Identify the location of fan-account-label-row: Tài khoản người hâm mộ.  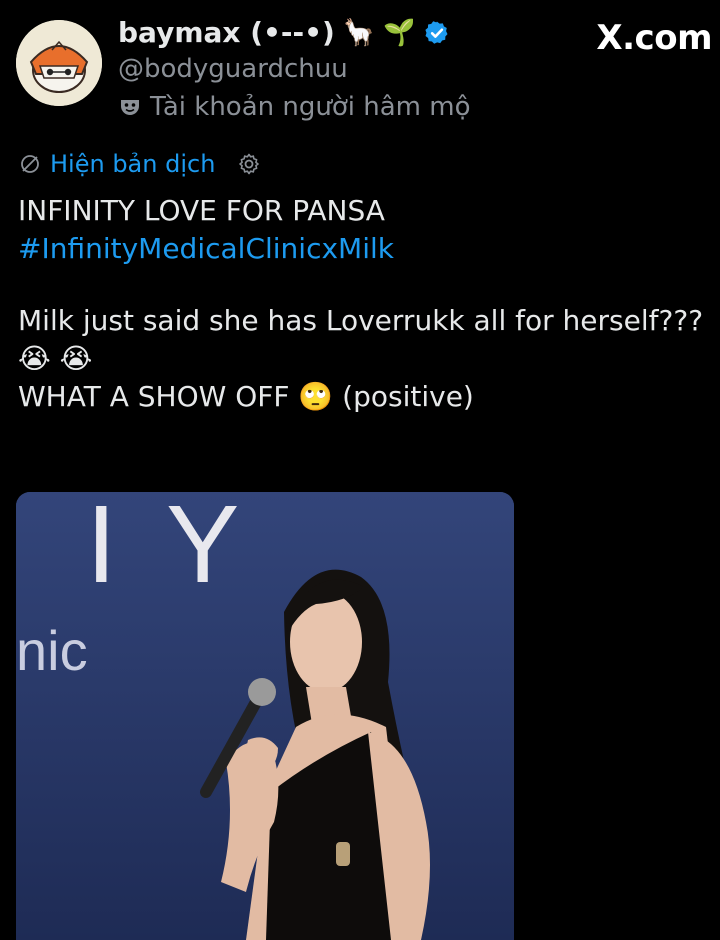
(294, 107).